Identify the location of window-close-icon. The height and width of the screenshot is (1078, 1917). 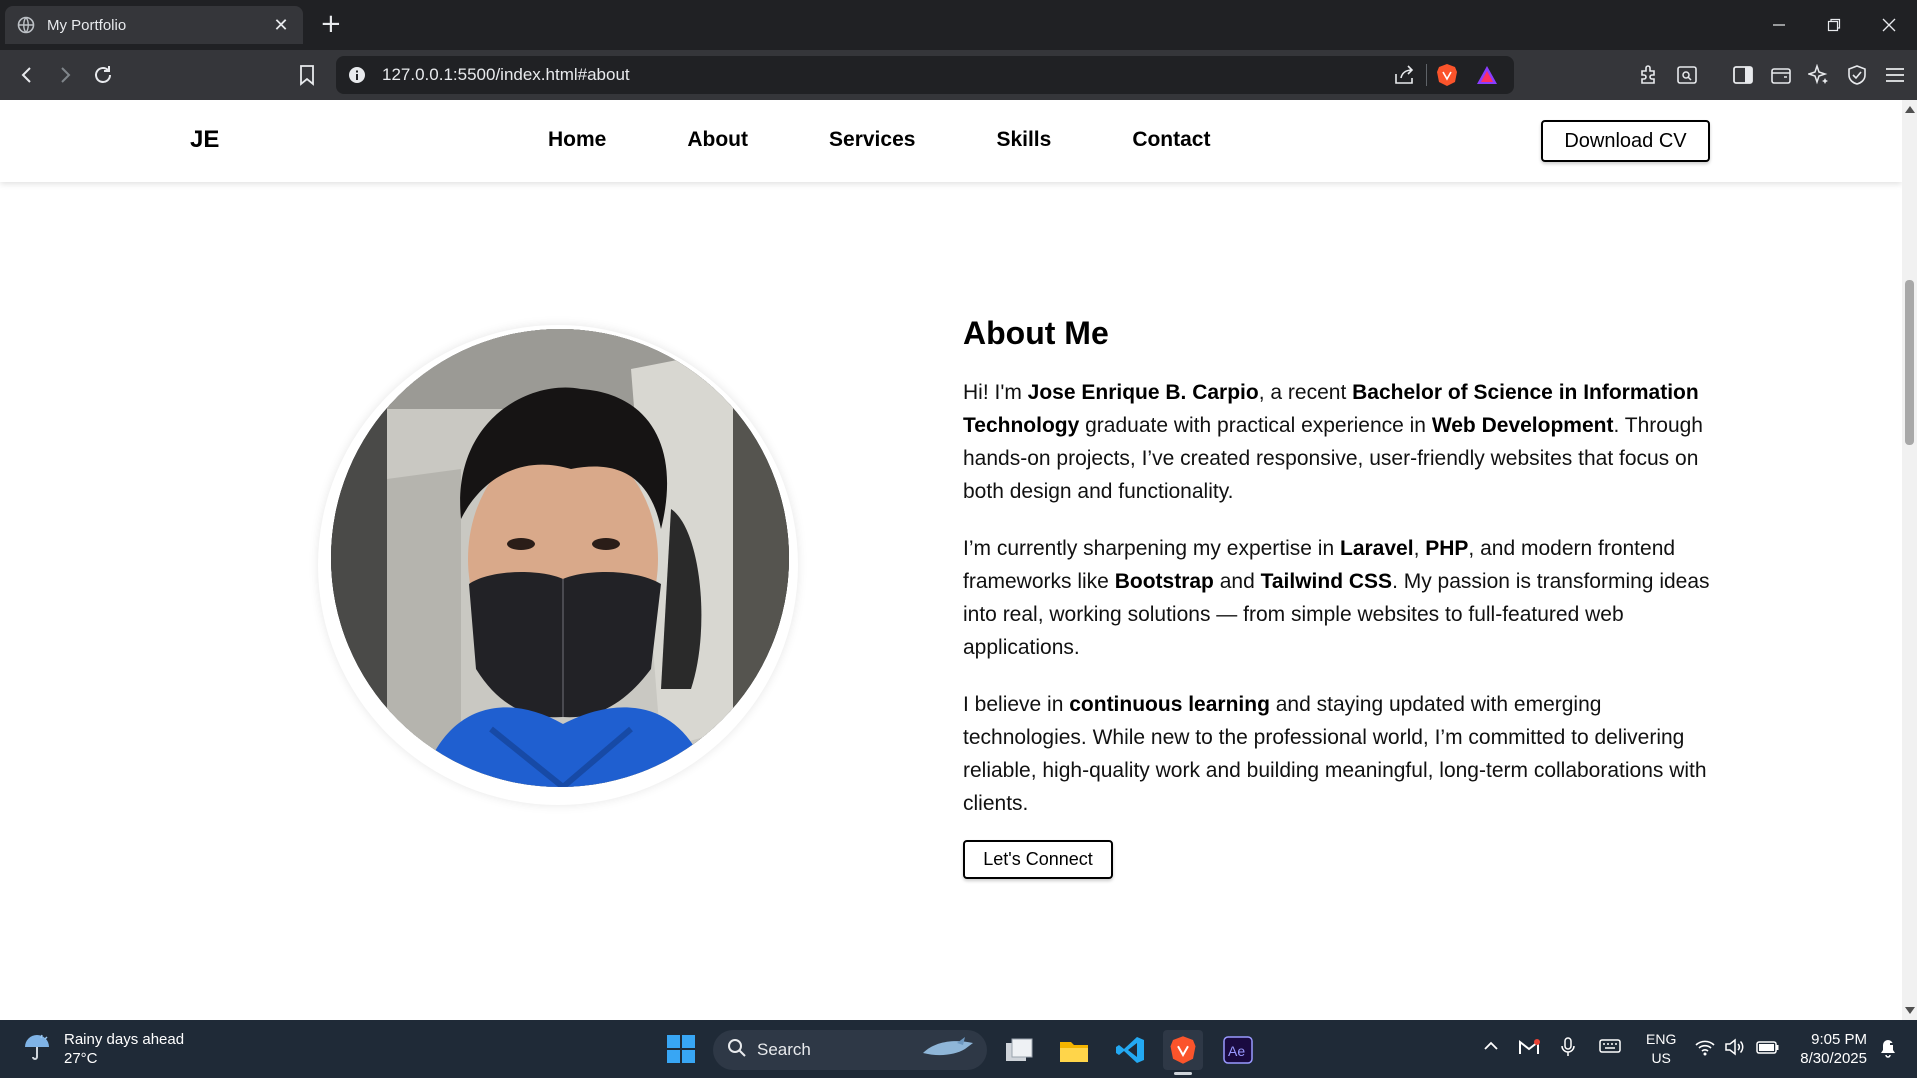
(1889, 25).